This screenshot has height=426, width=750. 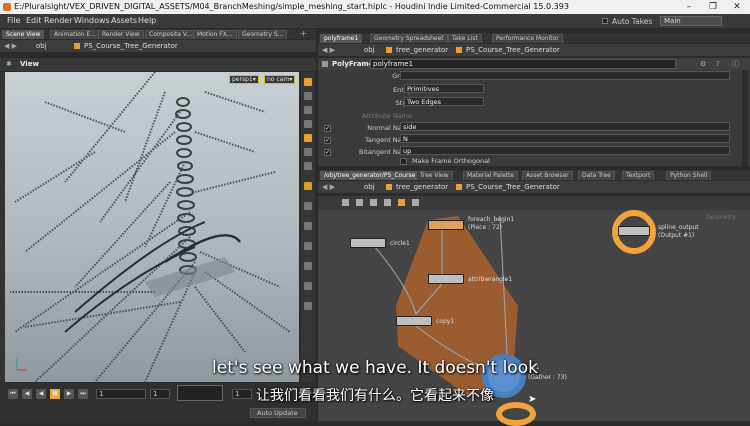 I want to click on path-context-obj: obj, so click(x=41, y=46).